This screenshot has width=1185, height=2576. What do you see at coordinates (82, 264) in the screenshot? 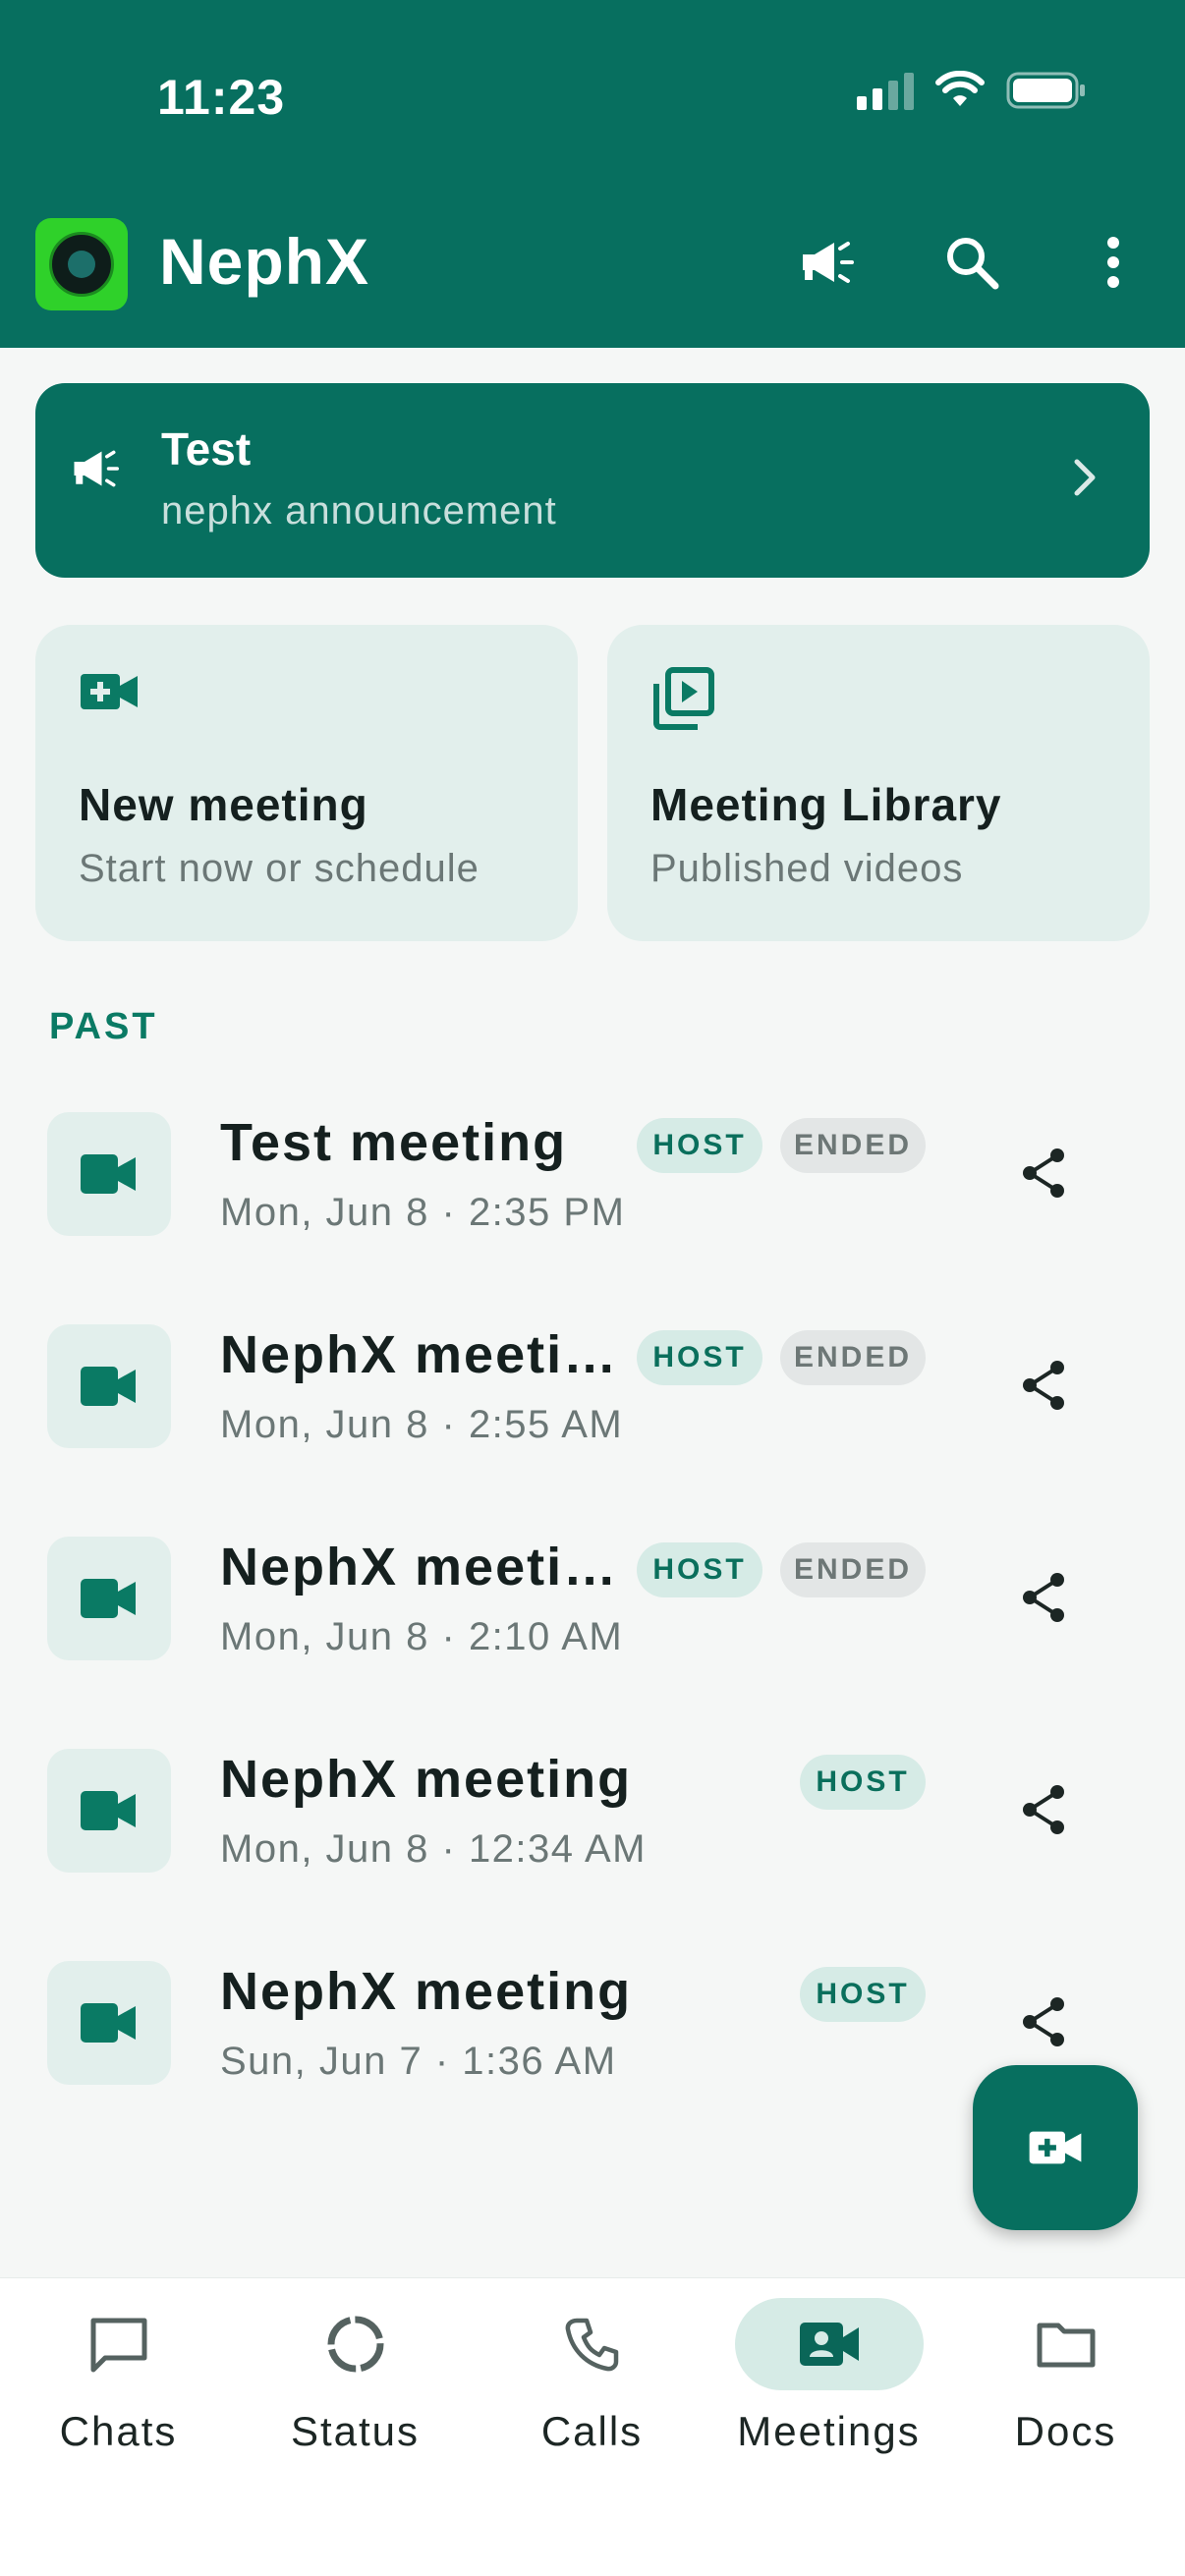
I see `app-logo` at bounding box center [82, 264].